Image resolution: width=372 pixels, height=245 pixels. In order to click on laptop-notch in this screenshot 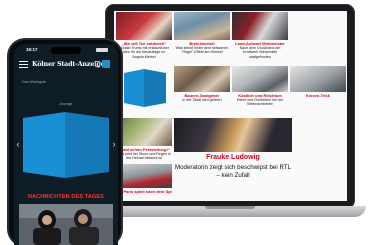, I will do `click(230, 207)`.